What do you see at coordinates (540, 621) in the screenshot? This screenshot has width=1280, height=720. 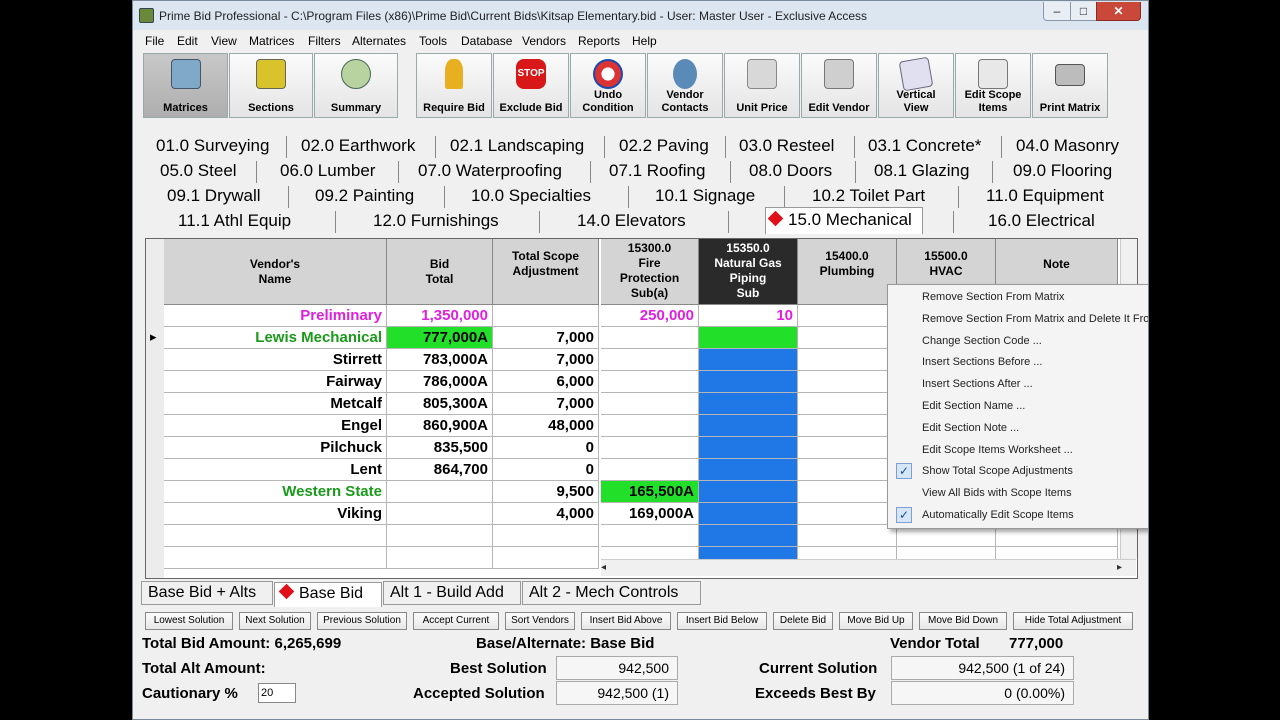 I see `sort-vendors-button: Sort Vendors` at bounding box center [540, 621].